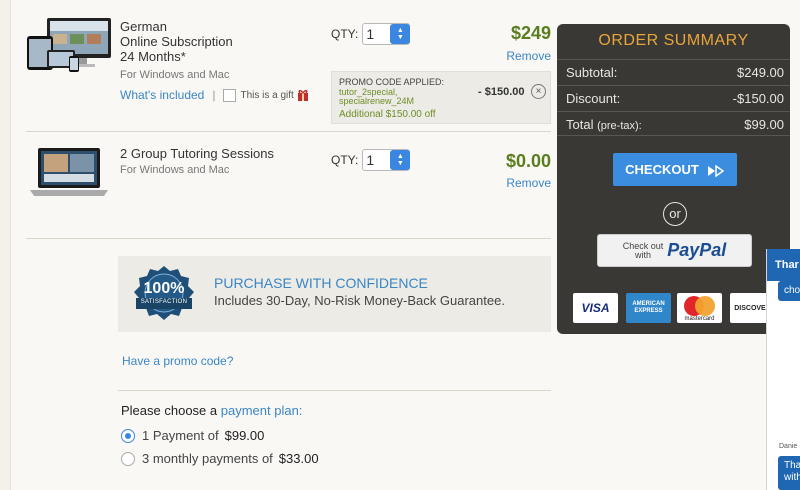 The width and height of the screenshot is (800, 490). I want to click on summary-row-discount: Discount: -$150.00, so click(673, 97).